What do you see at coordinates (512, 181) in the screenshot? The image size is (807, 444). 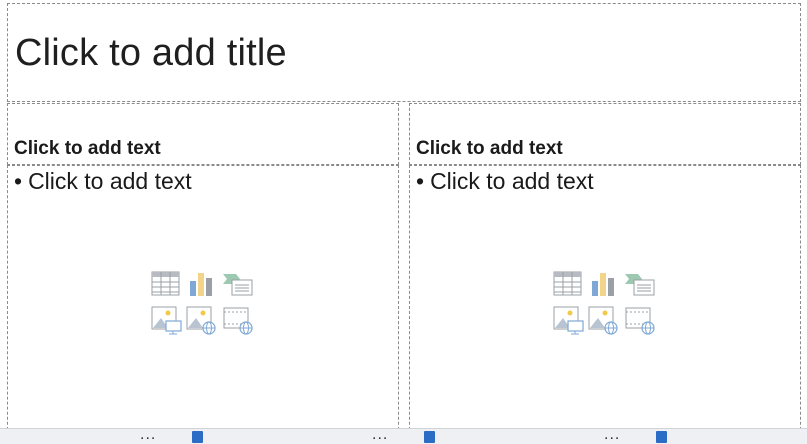 I see `right-bullet-text: Click to add text` at bounding box center [512, 181].